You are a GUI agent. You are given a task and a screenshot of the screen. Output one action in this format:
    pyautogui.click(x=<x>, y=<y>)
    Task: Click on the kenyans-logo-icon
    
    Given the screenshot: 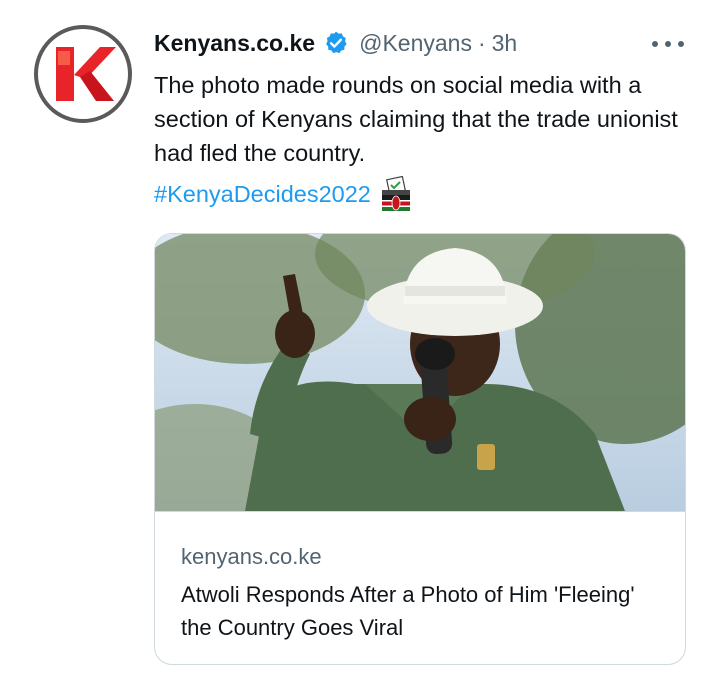 What is the action you would take?
    pyautogui.click(x=83, y=74)
    